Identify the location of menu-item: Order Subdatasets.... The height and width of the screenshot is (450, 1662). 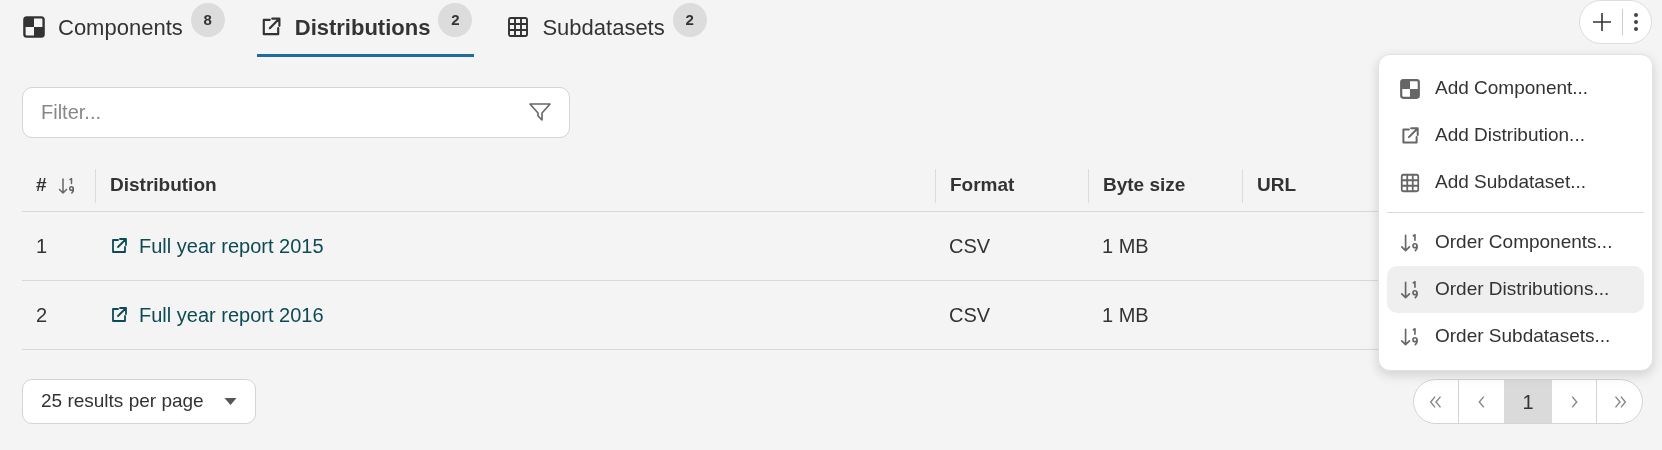
(1515, 336).